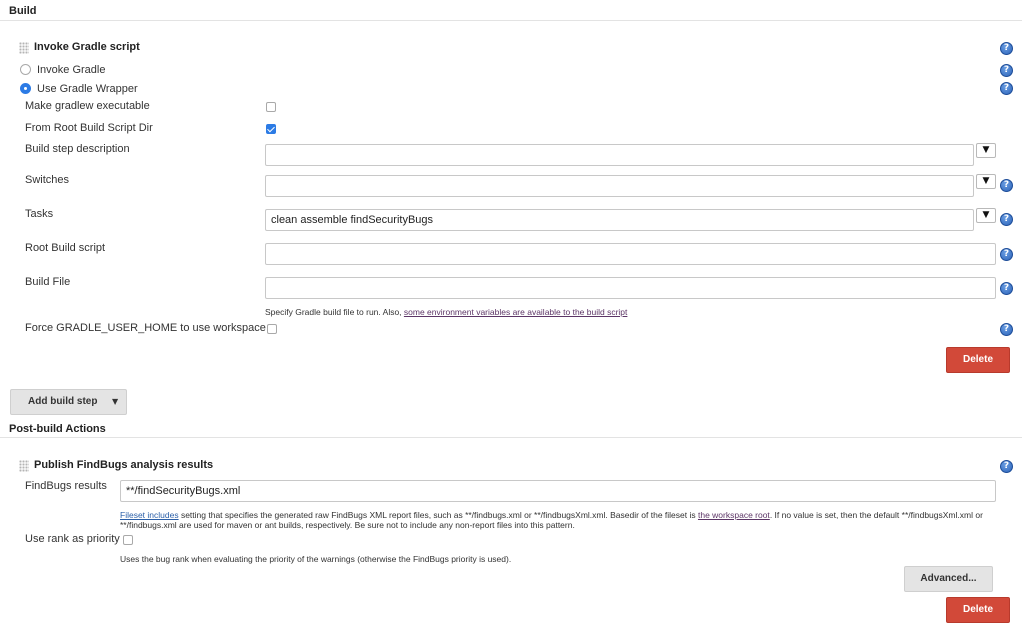 The width and height of the screenshot is (1024, 628). I want to click on findbugs-results-input: **/findSecurityBugs.xml, so click(558, 491).